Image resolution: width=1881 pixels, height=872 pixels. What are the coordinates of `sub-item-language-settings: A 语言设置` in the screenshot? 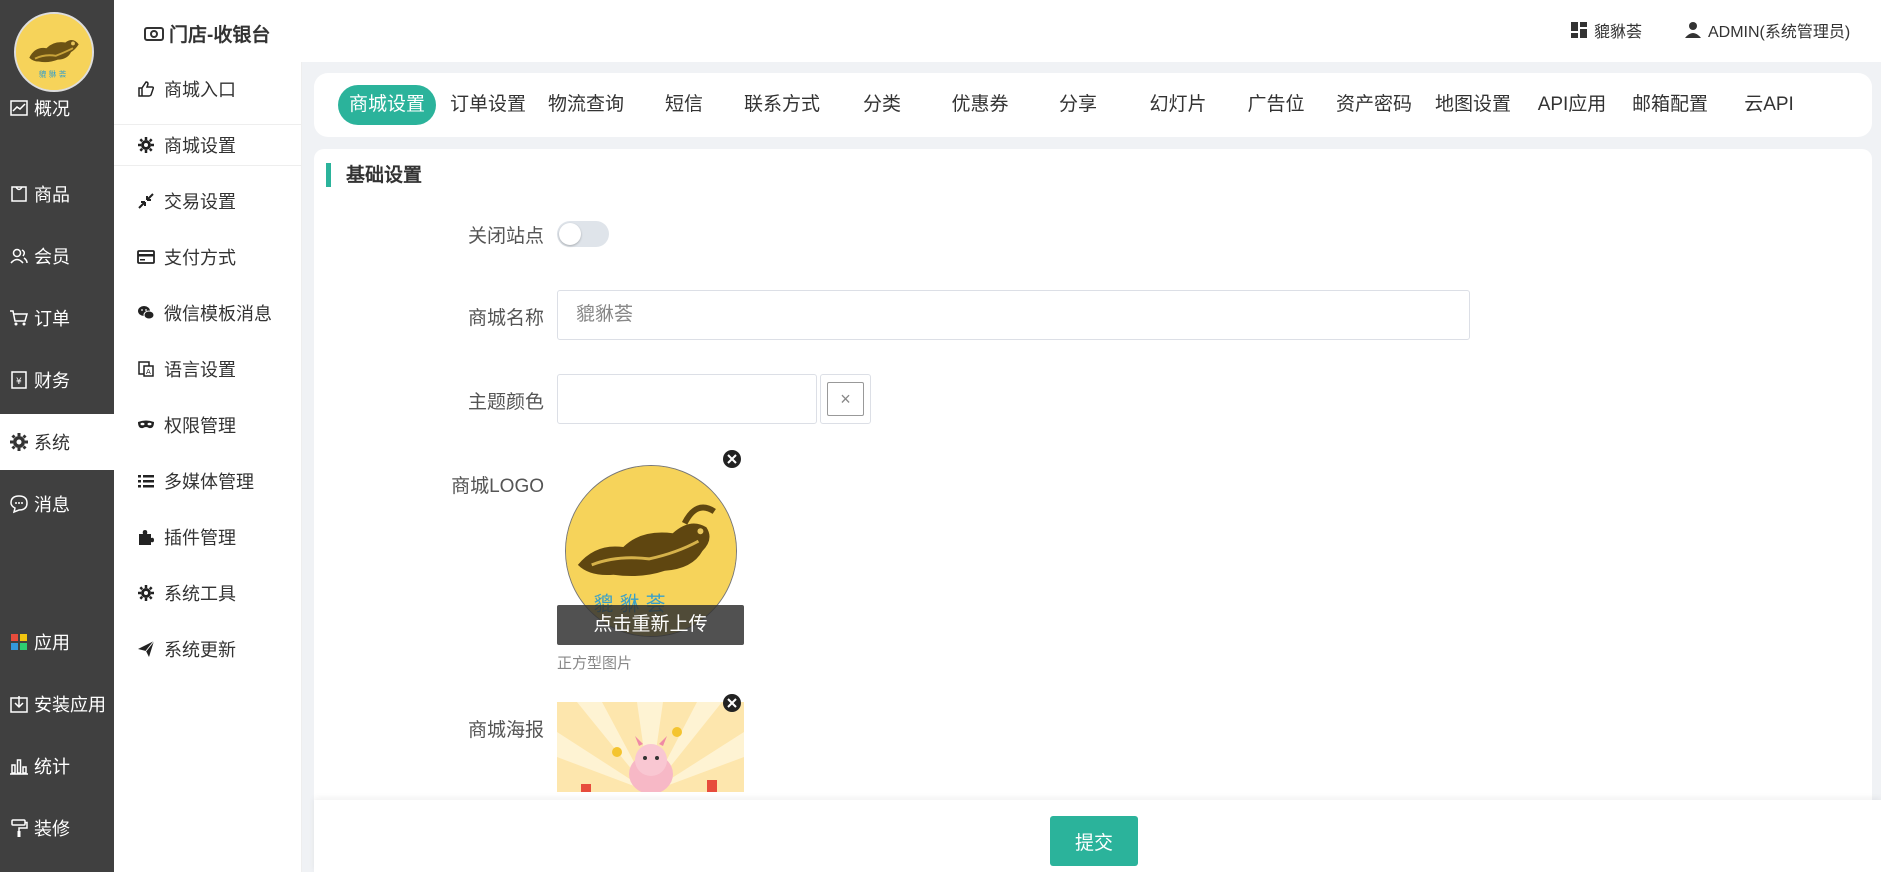 It's located at (208, 369).